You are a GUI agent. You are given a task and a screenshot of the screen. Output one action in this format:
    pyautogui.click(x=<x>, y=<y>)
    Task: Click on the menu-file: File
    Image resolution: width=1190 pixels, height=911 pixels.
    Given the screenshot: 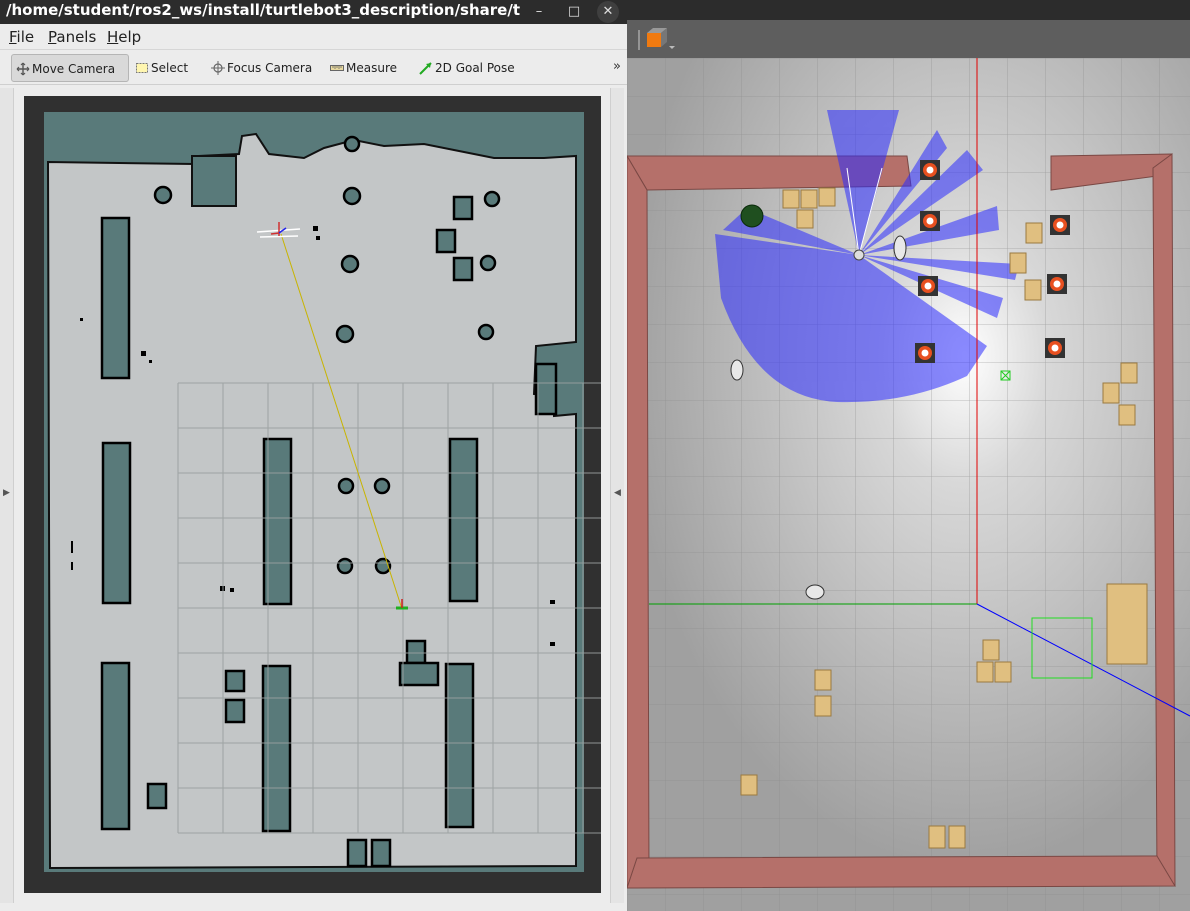 What is the action you would take?
    pyautogui.click(x=21, y=37)
    